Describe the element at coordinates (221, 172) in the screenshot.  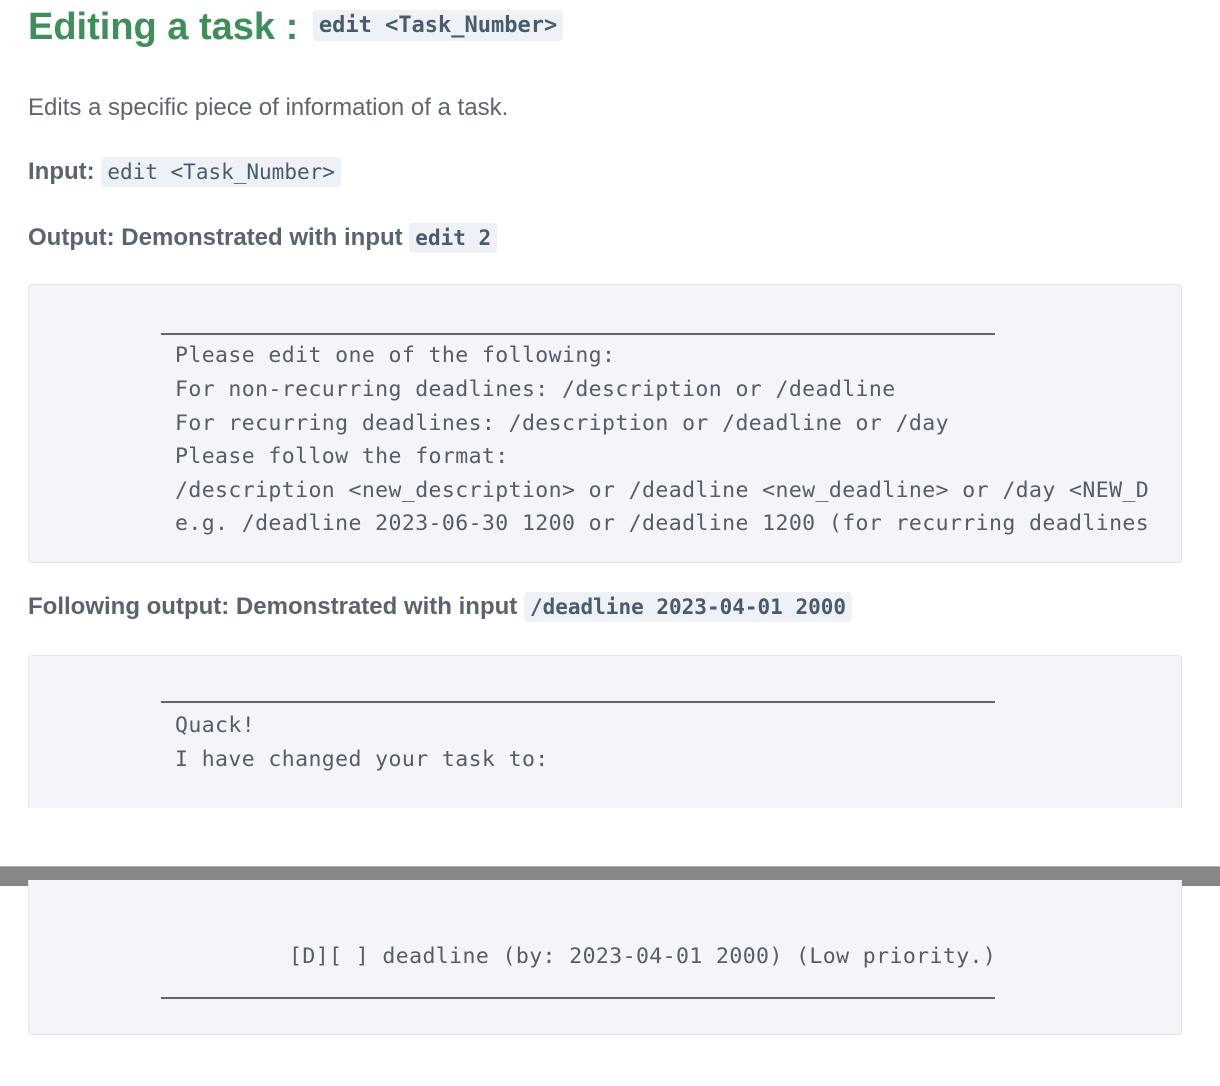
I see `input-code: edit <Task_Number>` at that location.